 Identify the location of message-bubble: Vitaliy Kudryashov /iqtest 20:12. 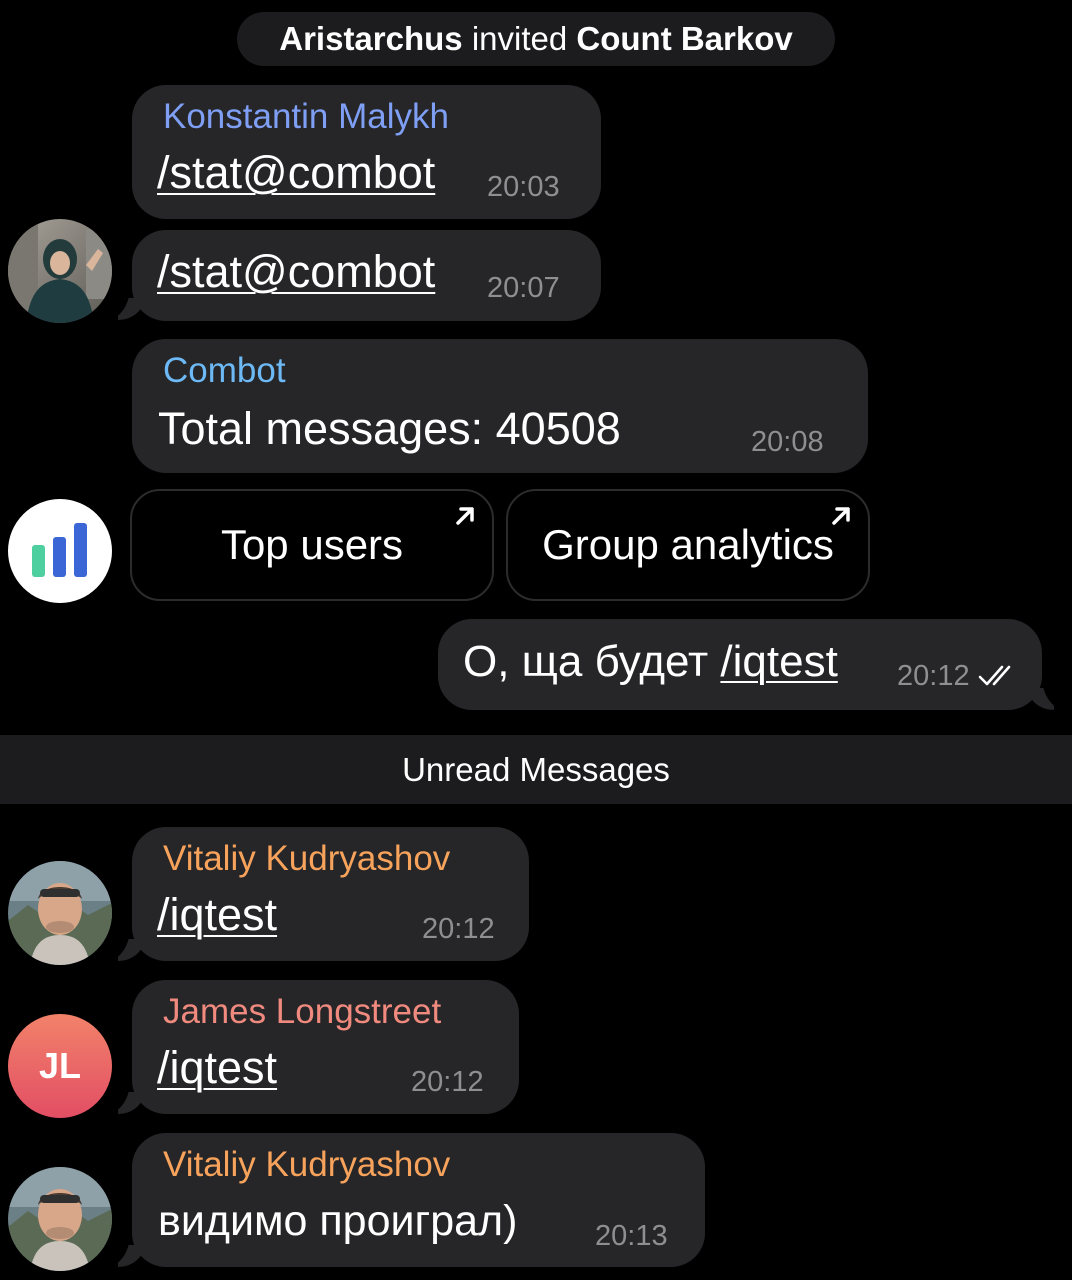
(330, 894).